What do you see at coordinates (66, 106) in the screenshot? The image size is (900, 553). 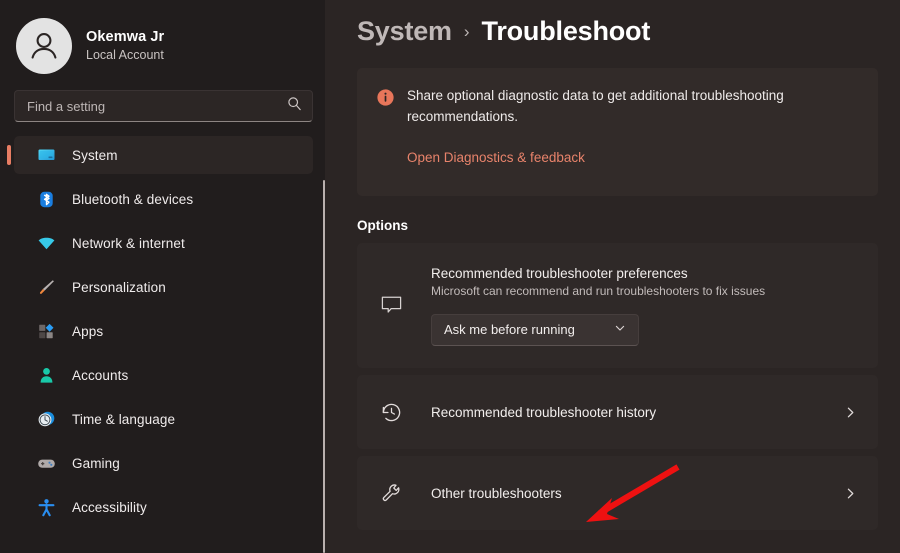 I see `search-placeholder: Find a setting` at bounding box center [66, 106].